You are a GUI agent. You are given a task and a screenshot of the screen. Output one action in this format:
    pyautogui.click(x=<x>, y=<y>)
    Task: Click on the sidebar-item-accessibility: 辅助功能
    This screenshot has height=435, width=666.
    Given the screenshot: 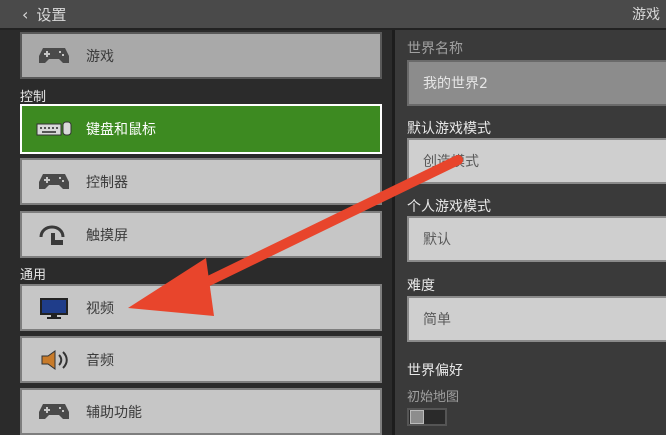 What is the action you would take?
    pyautogui.click(x=201, y=411)
    